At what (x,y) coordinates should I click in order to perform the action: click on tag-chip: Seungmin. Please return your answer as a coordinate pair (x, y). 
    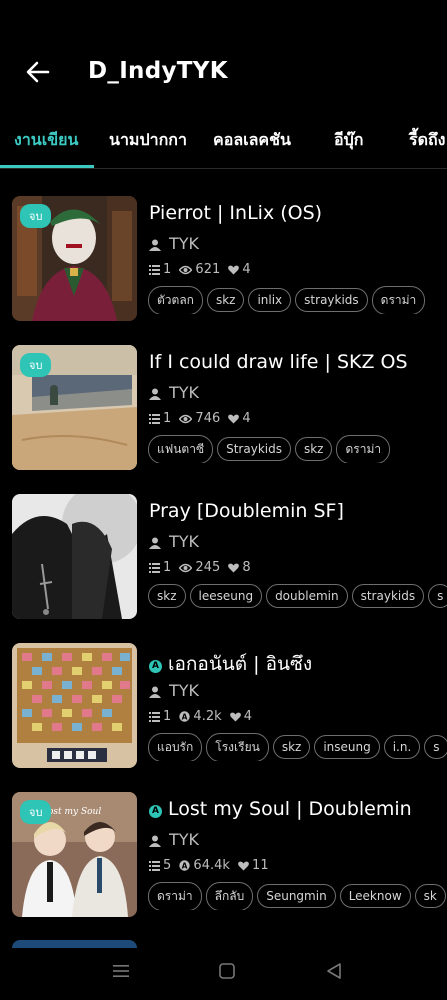
    Looking at the image, I should click on (296, 896).